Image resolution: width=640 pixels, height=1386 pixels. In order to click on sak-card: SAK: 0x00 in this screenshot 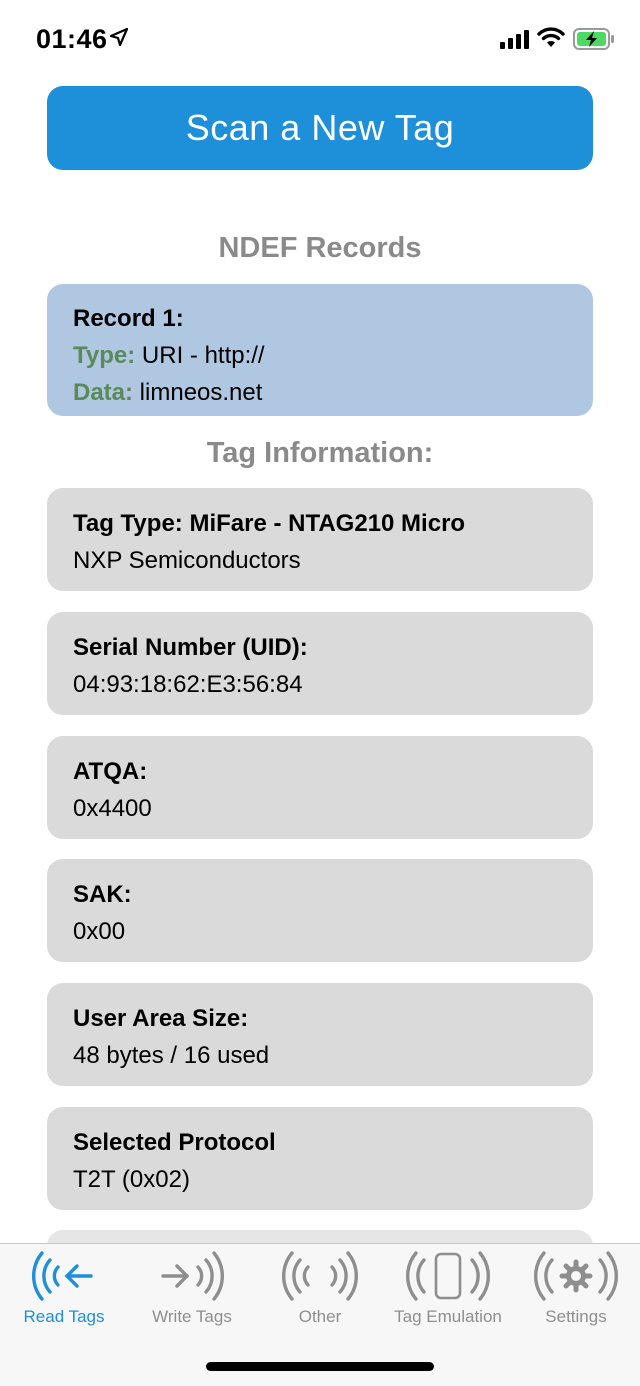, I will do `click(320, 910)`.